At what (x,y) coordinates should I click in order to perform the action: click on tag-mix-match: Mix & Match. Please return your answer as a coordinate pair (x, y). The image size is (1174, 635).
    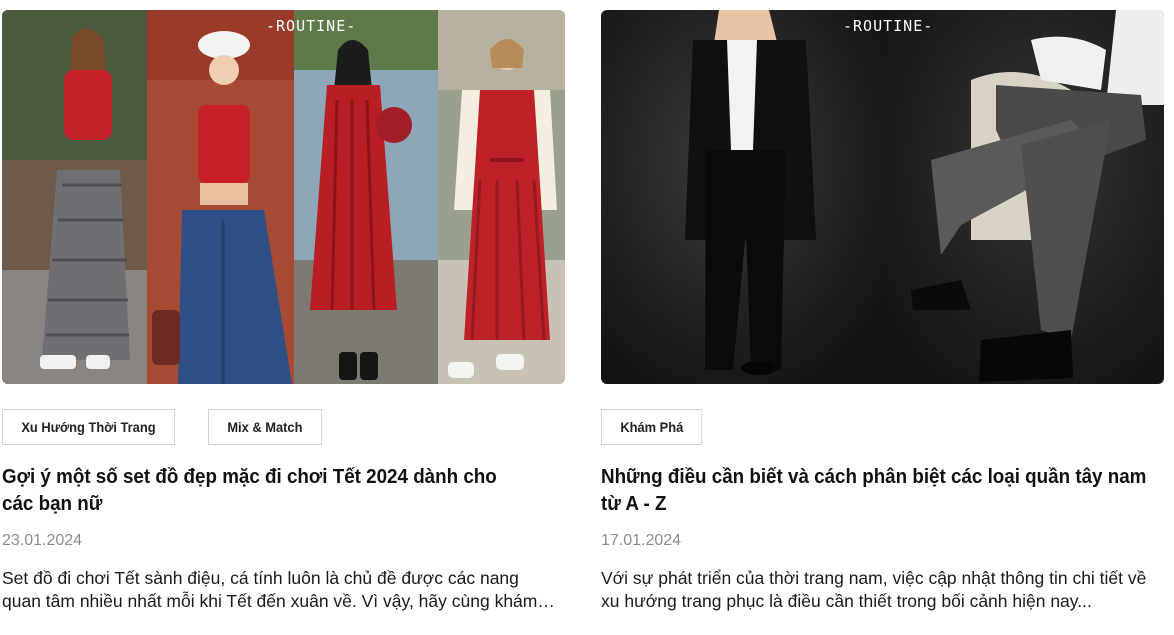
    Looking at the image, I should click on (264, 427).